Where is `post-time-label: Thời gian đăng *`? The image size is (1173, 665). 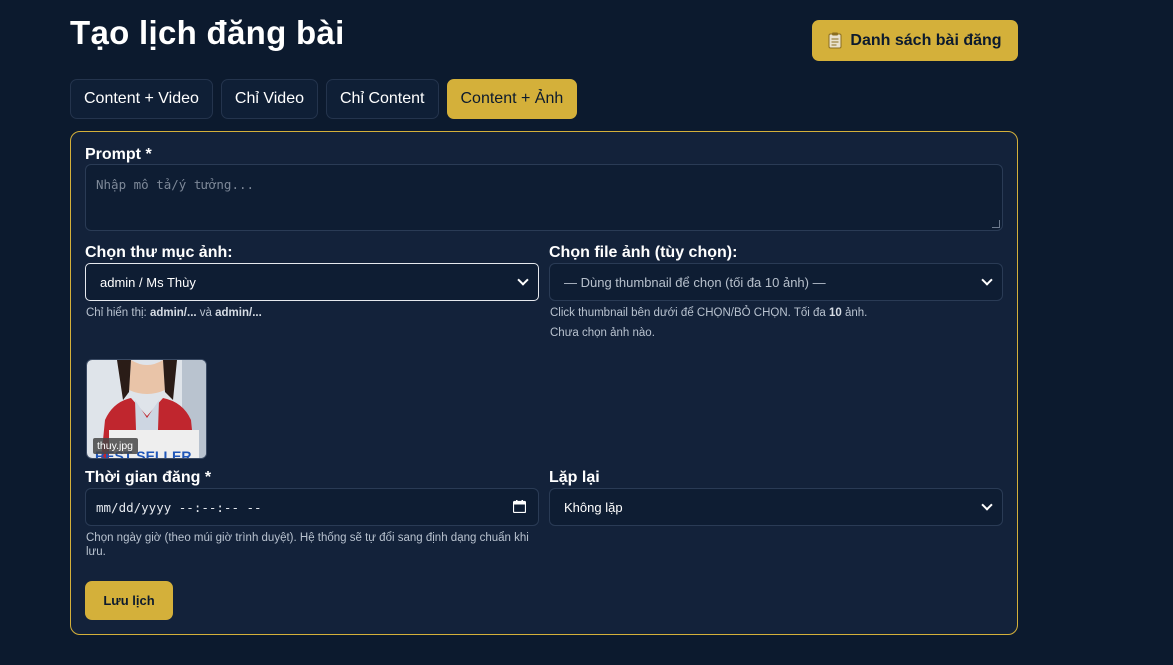
post-time-label: Thời gian đăng * is located at coordinates (148, 477).